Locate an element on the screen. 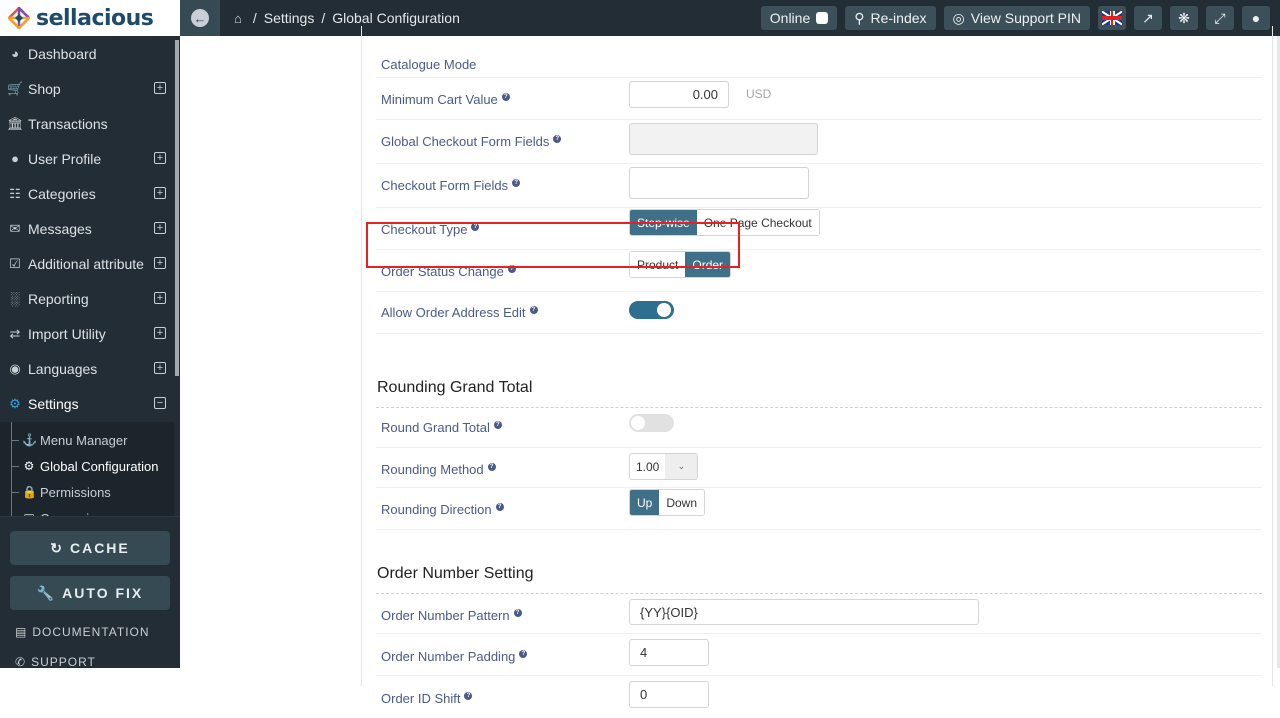 This screenshot has width=1280, height=718. highlight-box is located at coordinates (553, 245).